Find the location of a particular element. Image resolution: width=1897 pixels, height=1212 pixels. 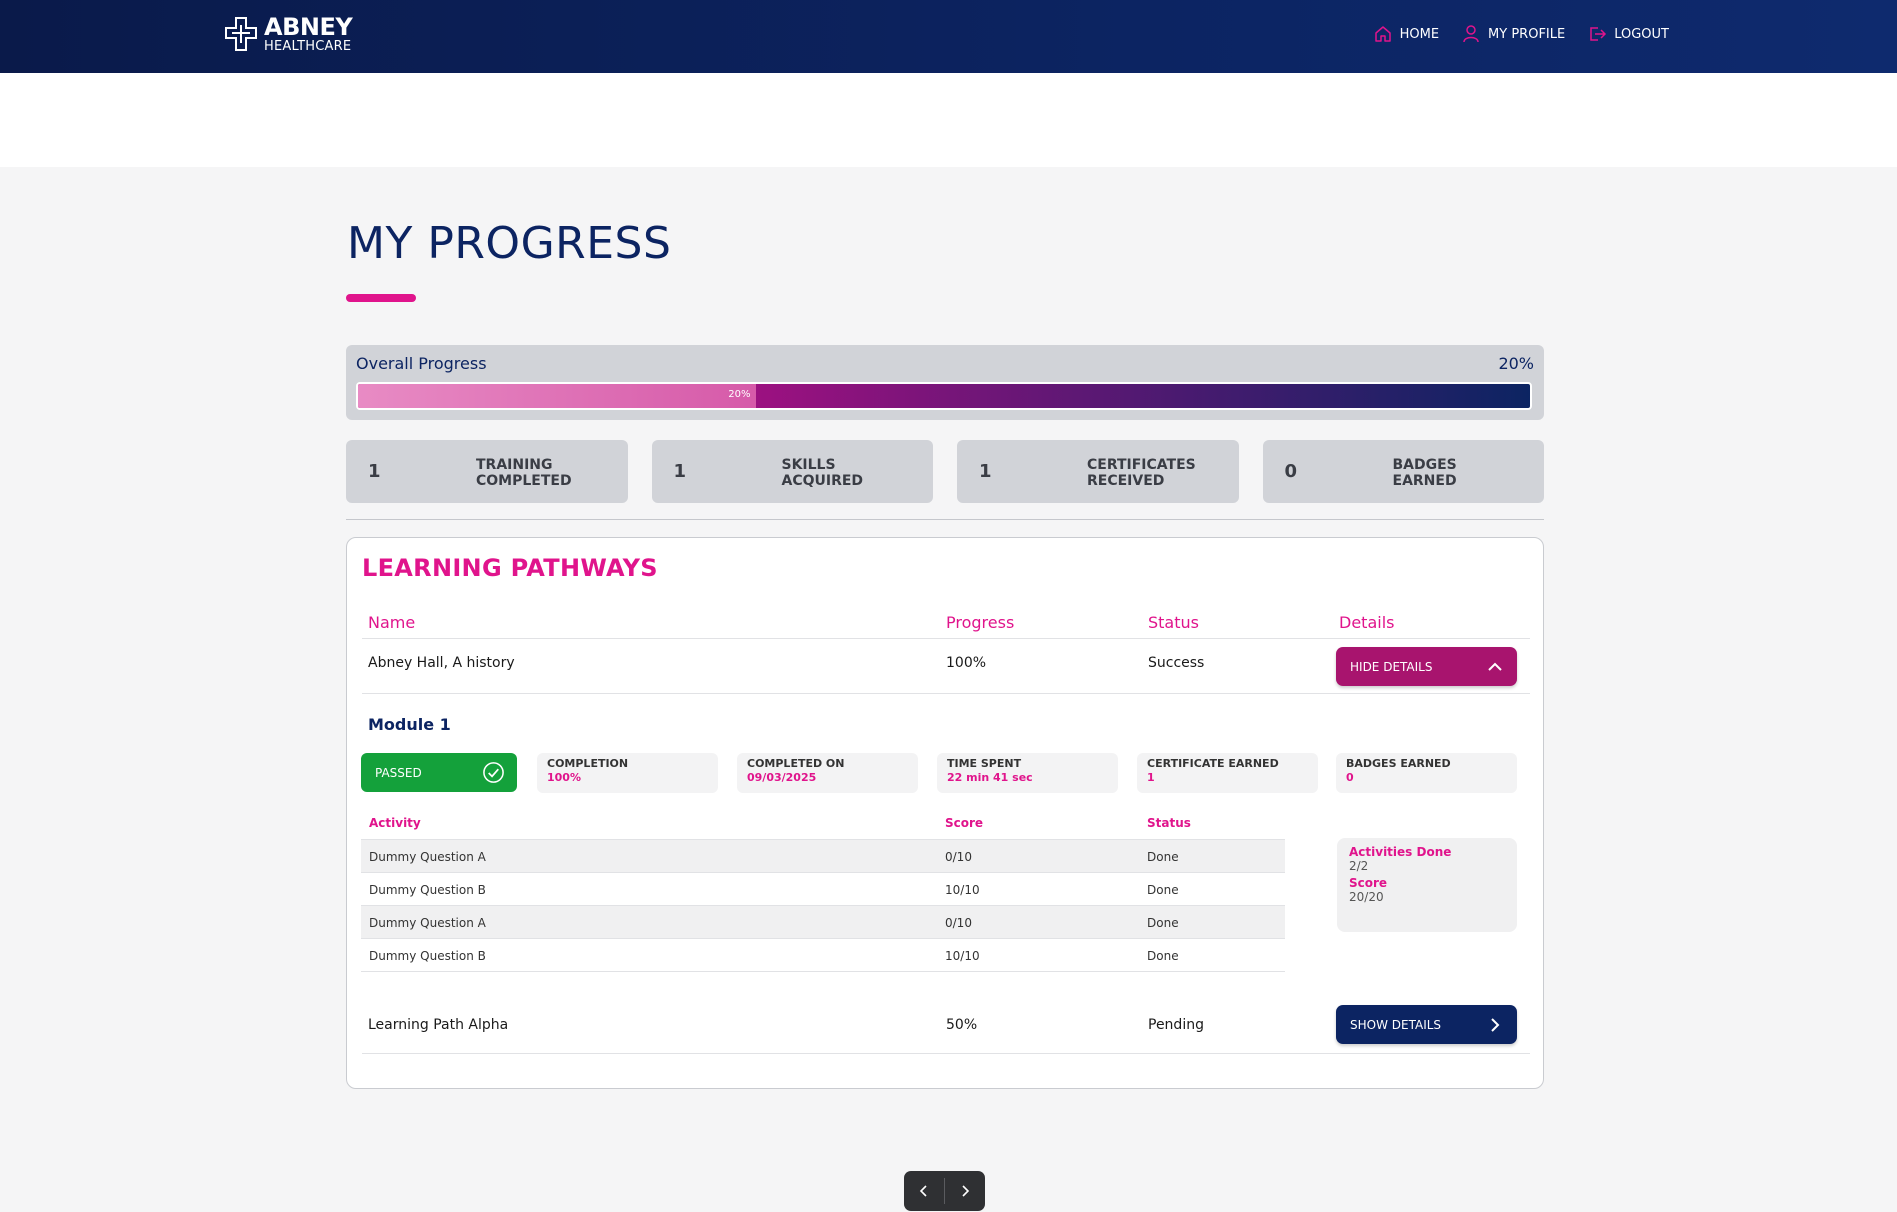

passed-badge: PASSED is located at coordinates (439, 772).